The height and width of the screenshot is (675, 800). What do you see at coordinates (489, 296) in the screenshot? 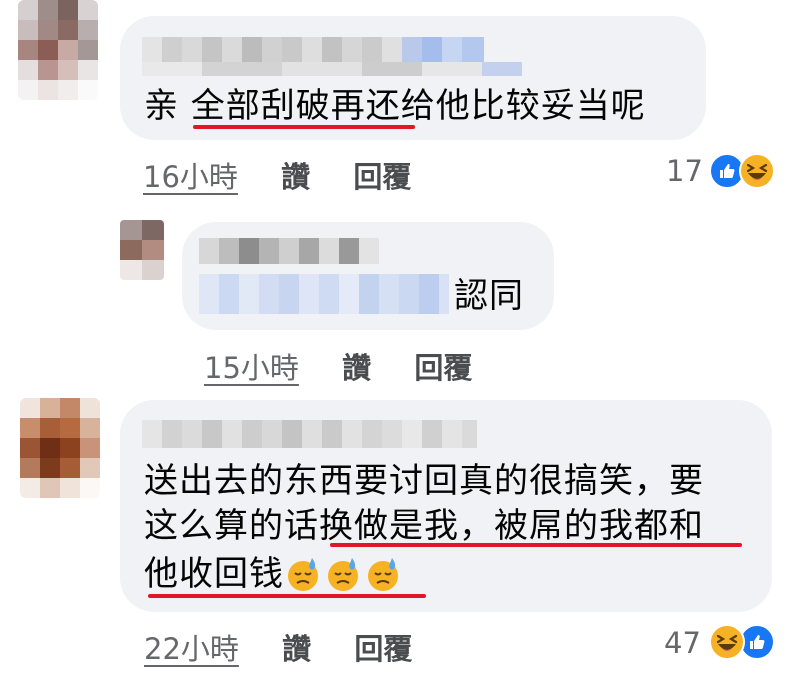
I see `comment-text: 認同` at bounding box center [489, 296].